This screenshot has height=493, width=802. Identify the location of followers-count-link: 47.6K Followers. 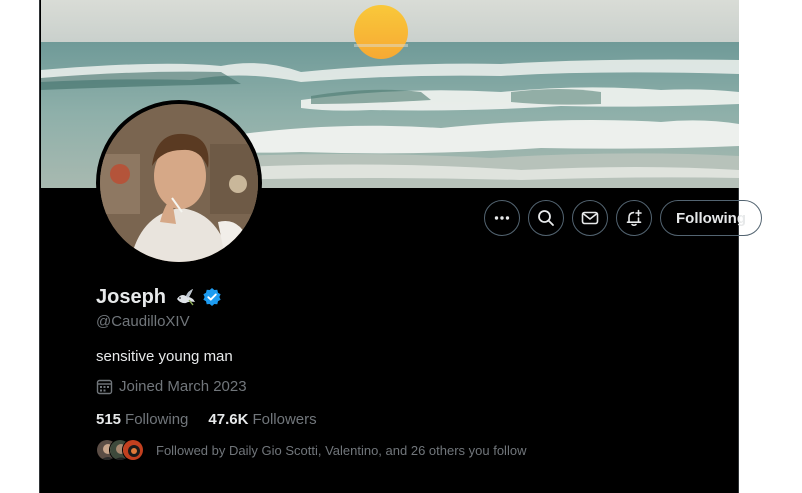
(262, 419).